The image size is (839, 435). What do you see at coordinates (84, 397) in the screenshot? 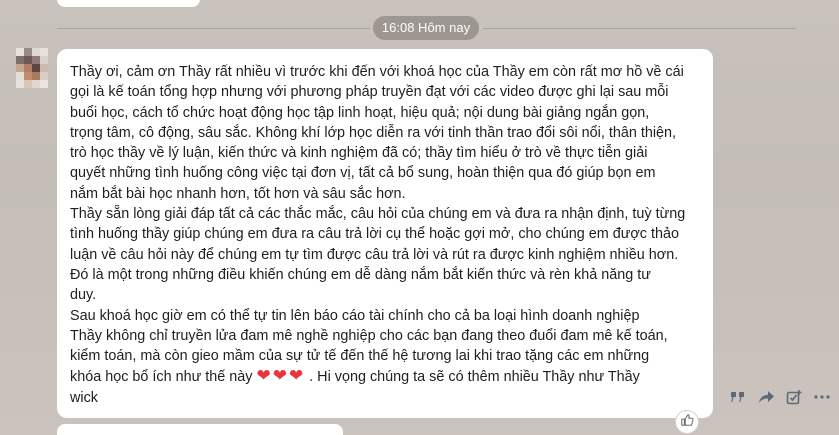
I see `message-line: wick` at bounding box center [84, 397].